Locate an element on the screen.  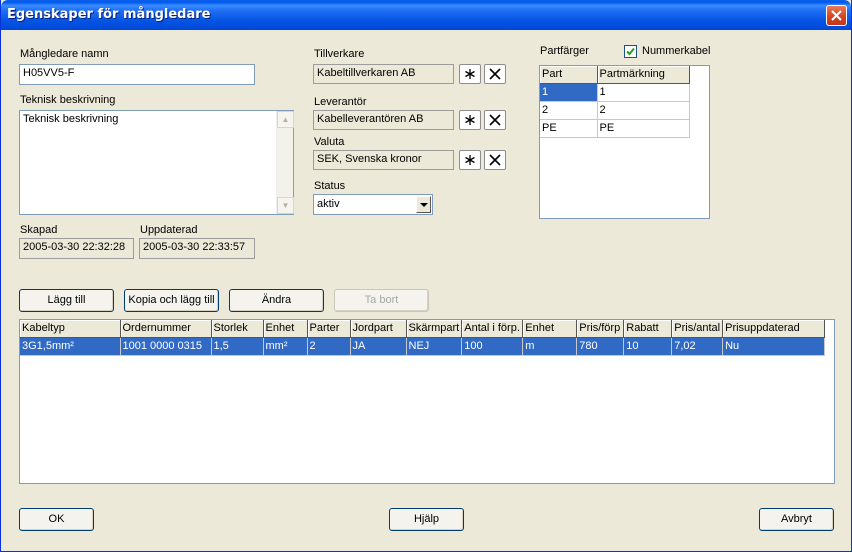
cable-cell: mm² is located at coordinates (285, 346).